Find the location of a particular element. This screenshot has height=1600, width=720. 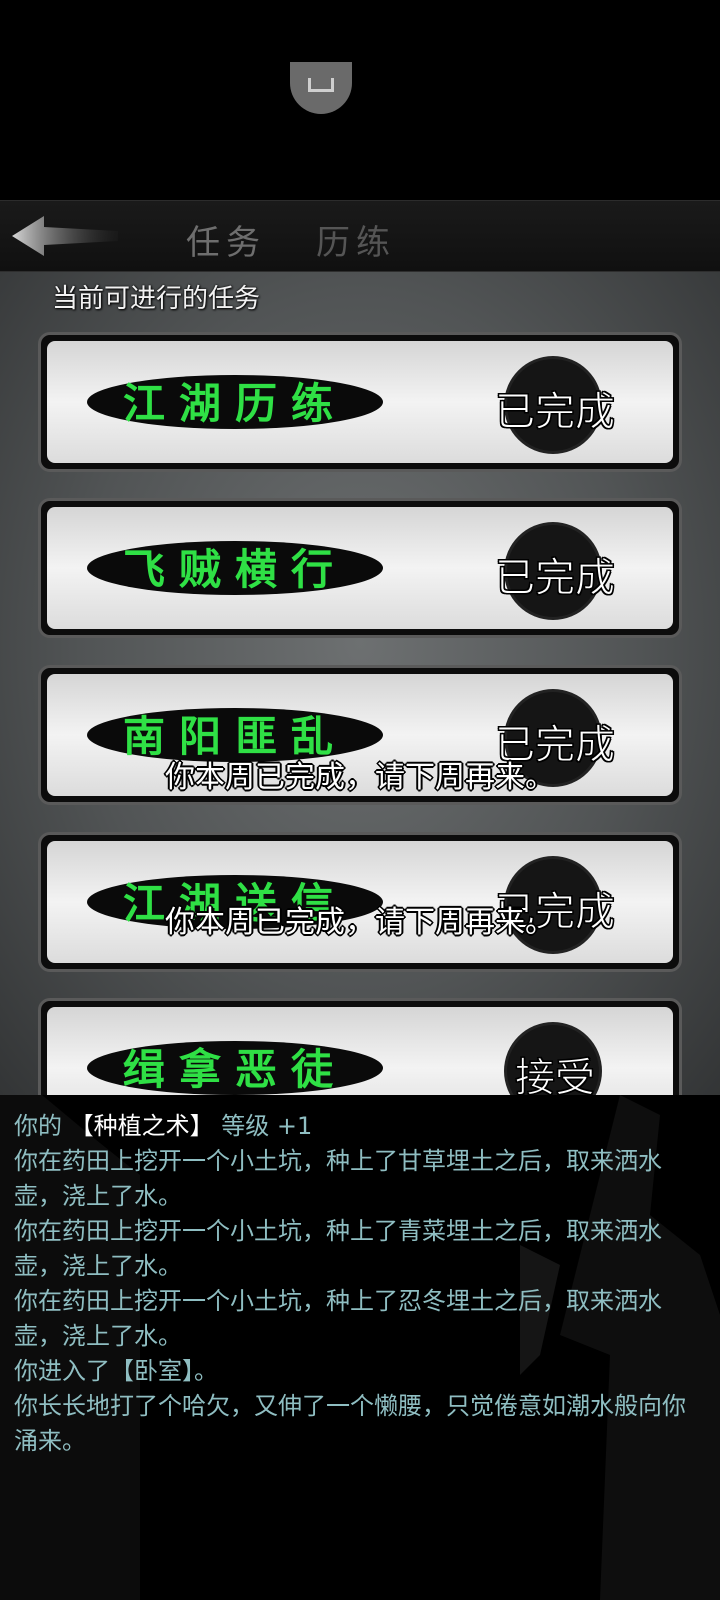

log-line: 你在药田上挖开一个小土坑，种上了忍冬埋土之后，取来洒水壶，浇上了水。 is located at coordinates (338, 1318).